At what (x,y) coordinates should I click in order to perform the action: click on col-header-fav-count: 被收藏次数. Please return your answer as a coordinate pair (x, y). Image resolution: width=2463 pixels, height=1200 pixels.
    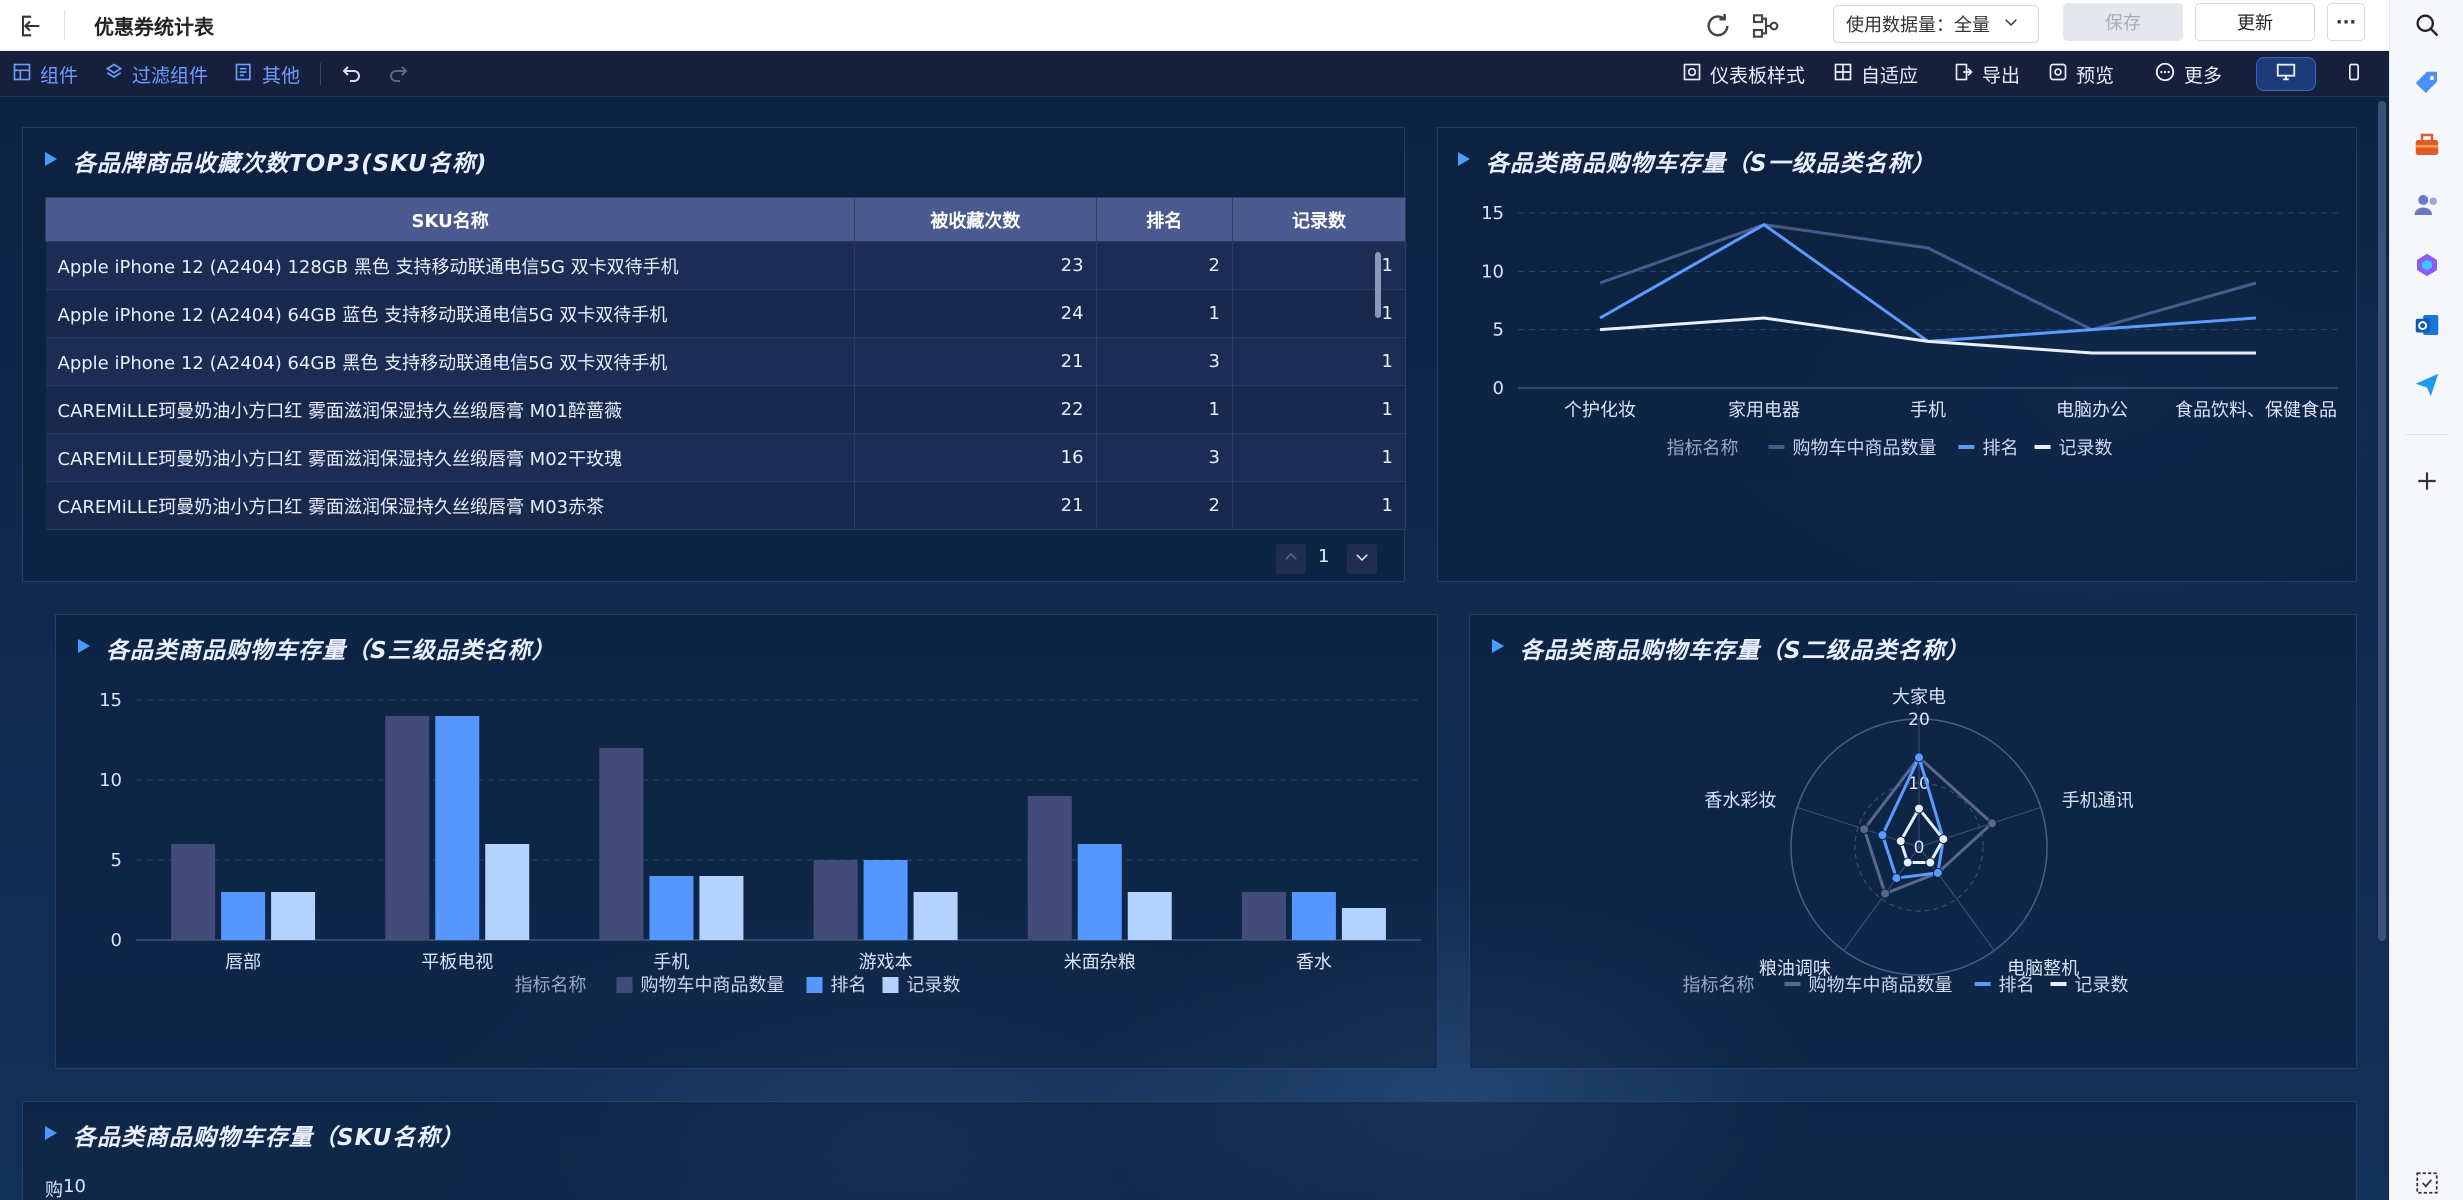
    Looking at the image, I should click on (975, 219).